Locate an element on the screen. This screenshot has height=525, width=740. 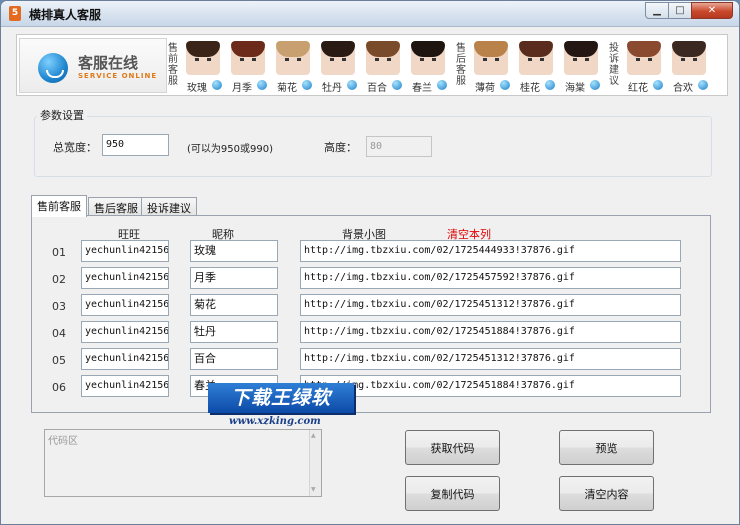
banner-agent: 海棠 is located at coordinates (581, 67).